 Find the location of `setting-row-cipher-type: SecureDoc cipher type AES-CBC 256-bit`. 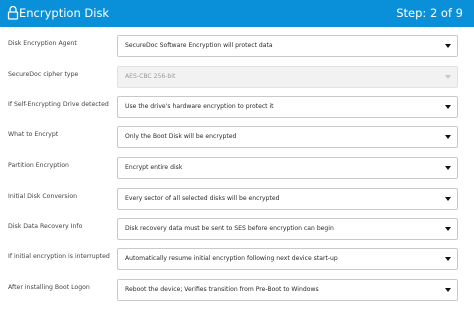

setting-row-cipher-type: SecureDoc cipher type AES-CBC 256-bit is located at coordinates (237, 78).